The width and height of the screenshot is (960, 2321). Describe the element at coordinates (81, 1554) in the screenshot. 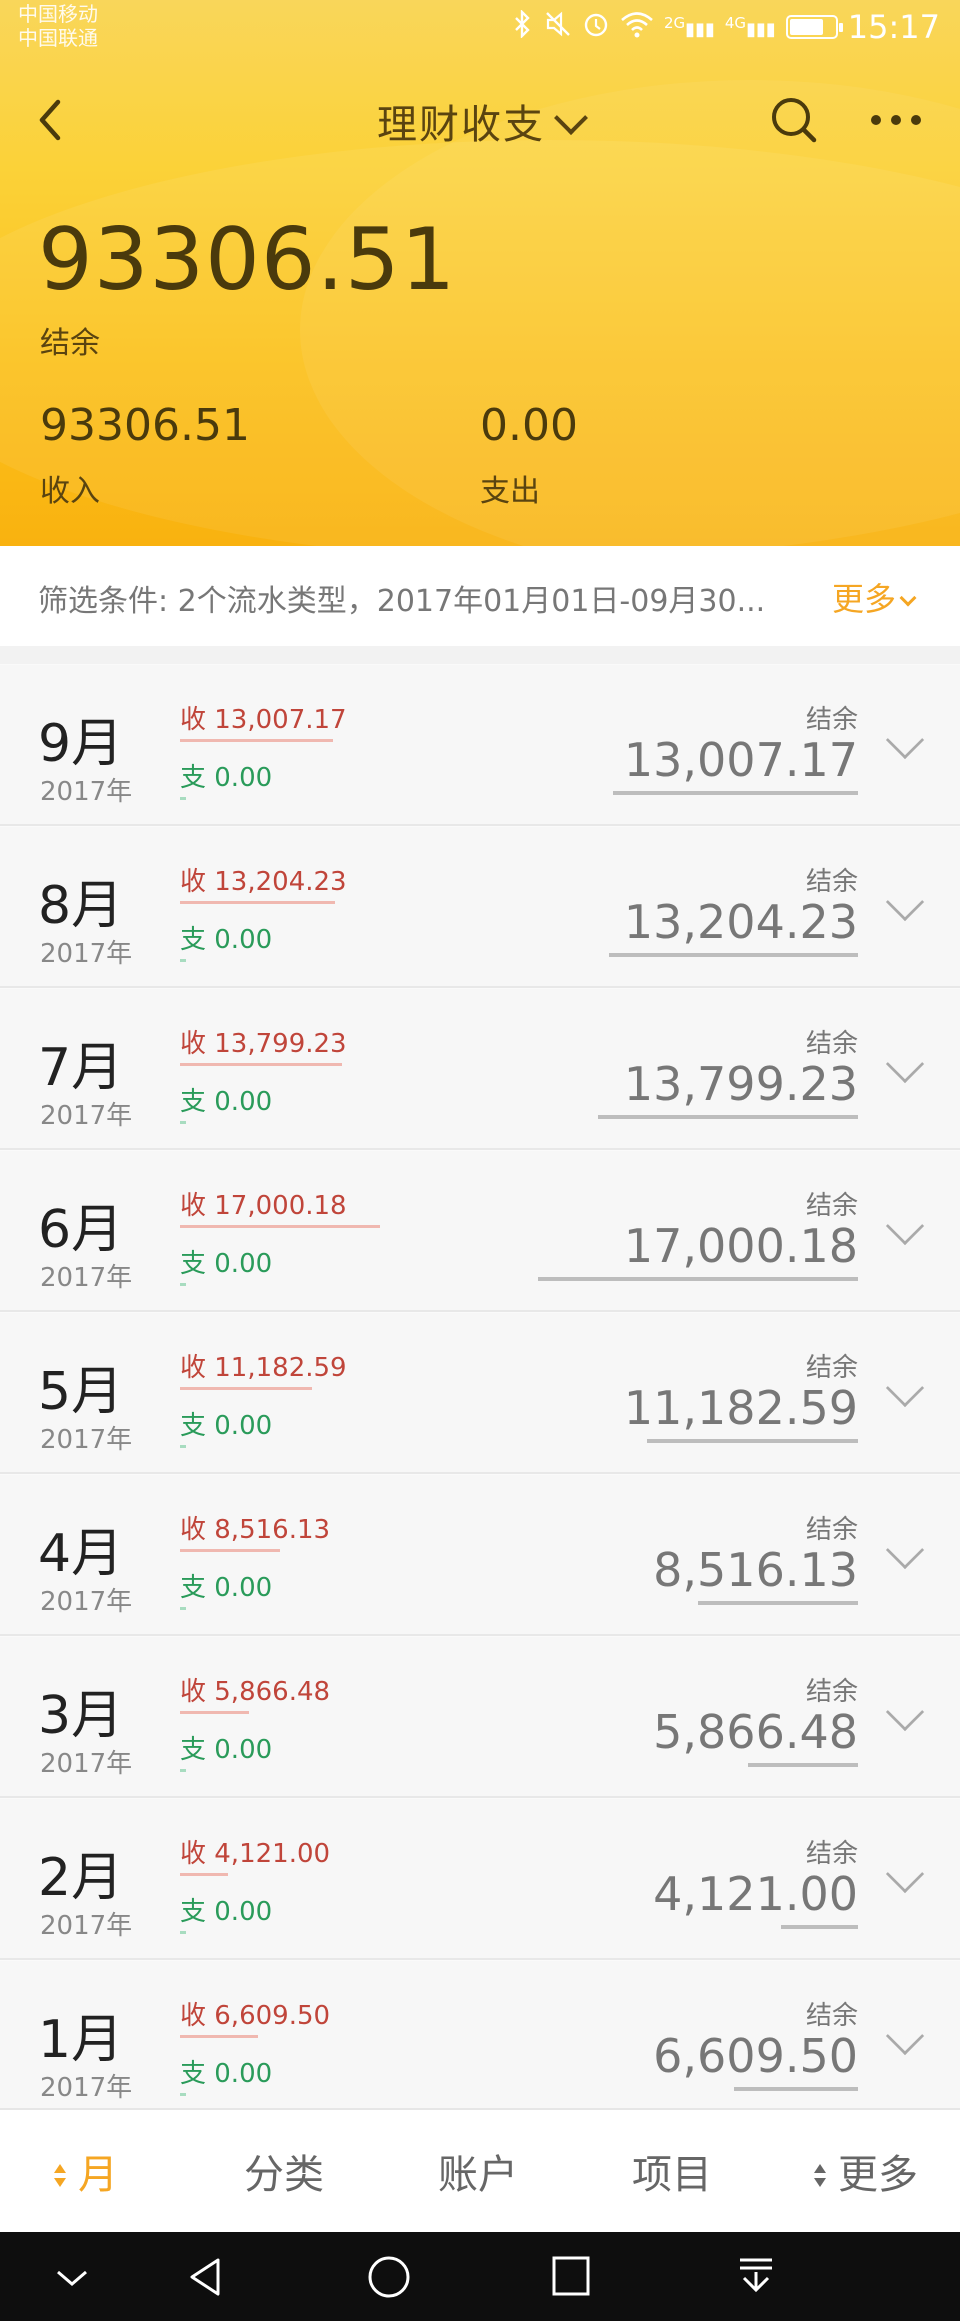

I see `month-label: 4月` at that location.